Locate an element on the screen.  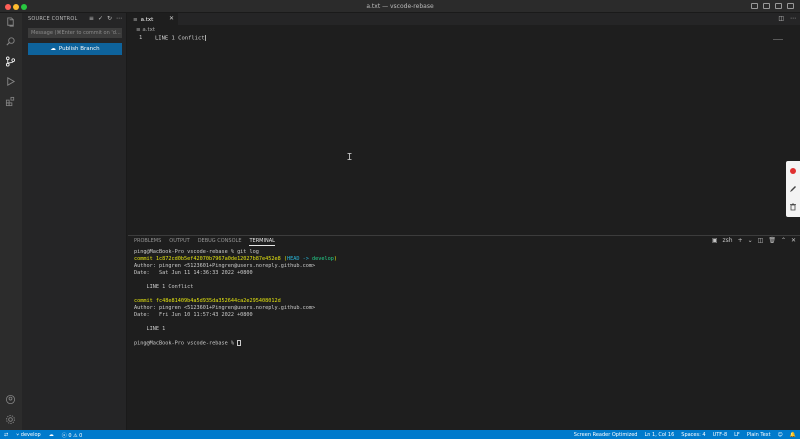
pen-icon is located at coordinates (793, 189).